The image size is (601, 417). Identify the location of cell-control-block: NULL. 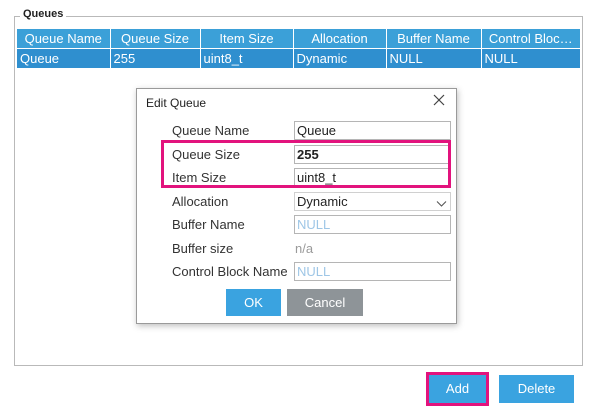
(530, 58).